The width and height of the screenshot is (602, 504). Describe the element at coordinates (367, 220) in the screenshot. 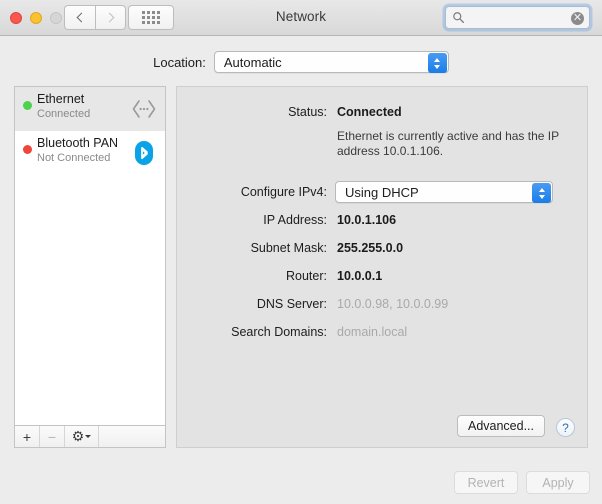

I see `ip-address-value: 10.0.1.106` at that location.